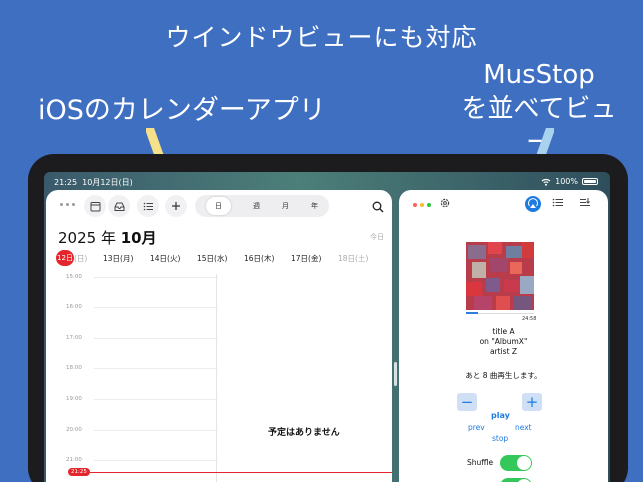 The image size is (643, 482). I want to click on day-13: 13日(月), so click(126, 258).